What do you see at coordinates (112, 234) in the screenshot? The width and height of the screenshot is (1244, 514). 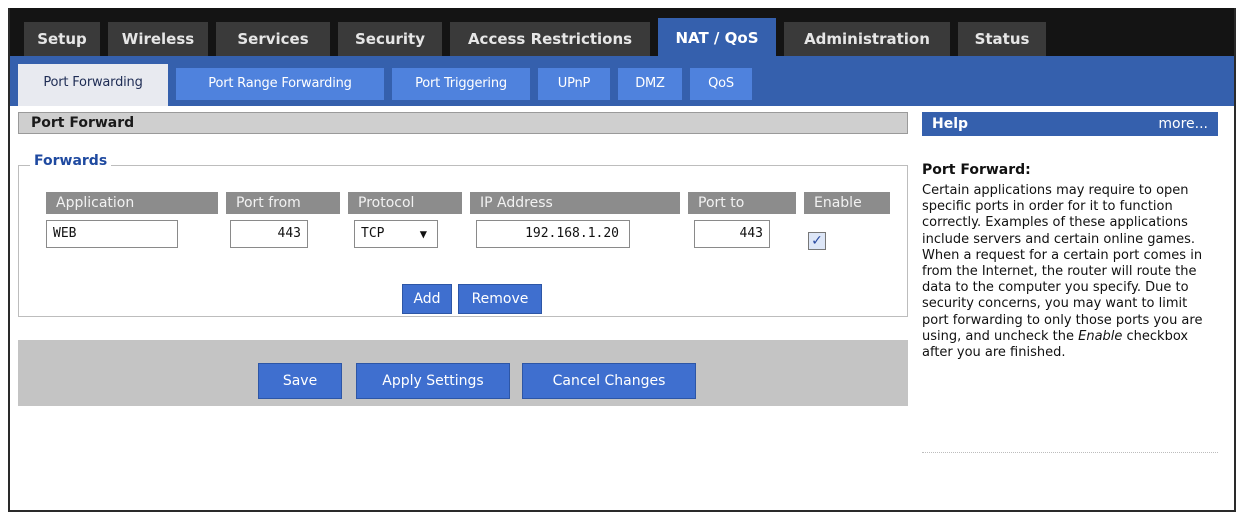 I see `application-input: WEB` at bounding box center [112, 234].